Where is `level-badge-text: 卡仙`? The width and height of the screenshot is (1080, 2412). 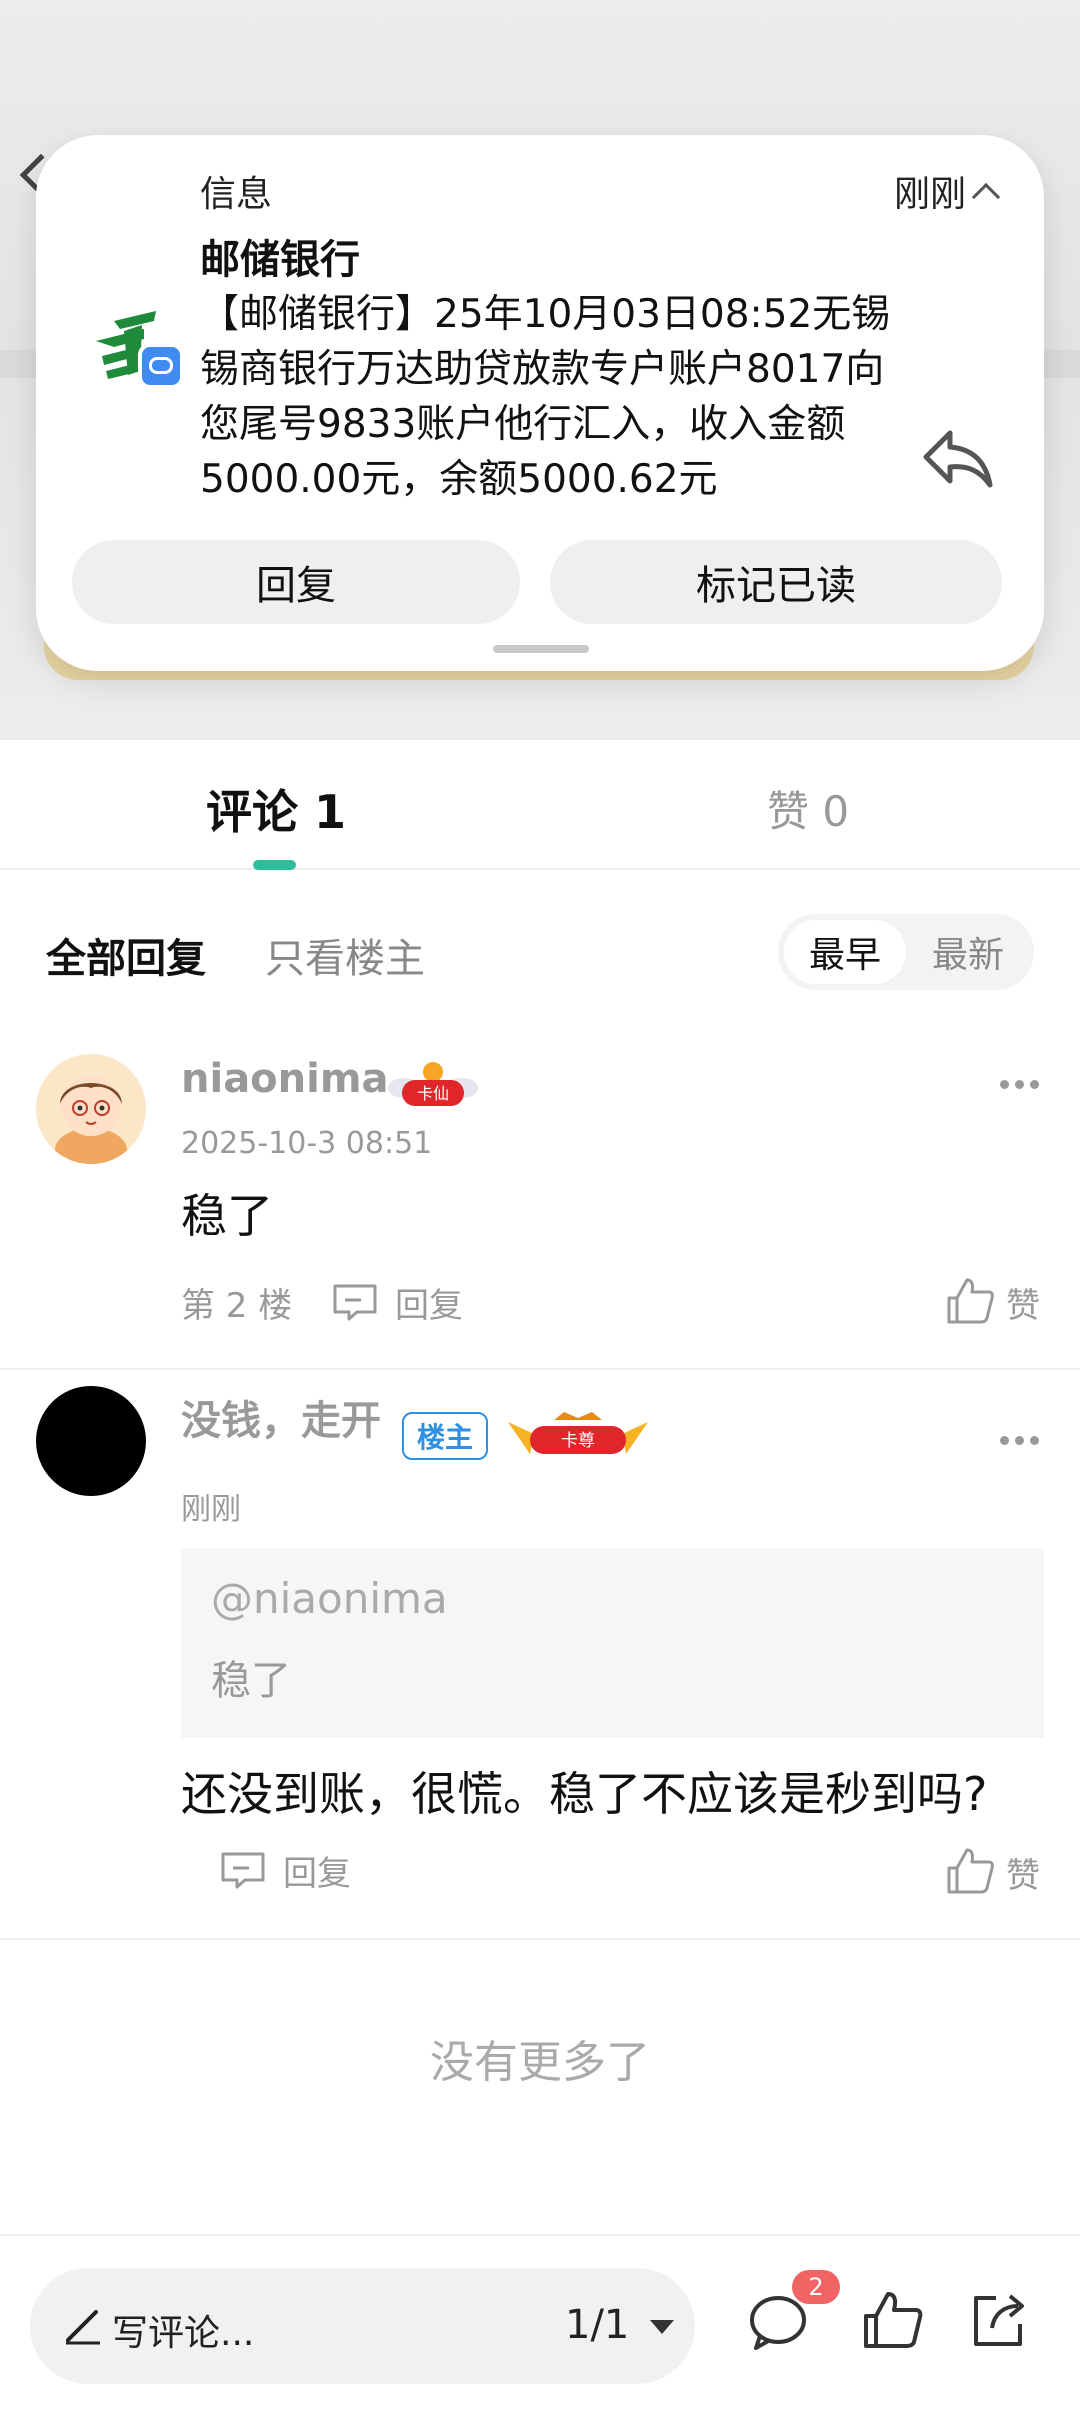 level-badge-text: 卡仙 is located at coordinates (433, 1093).